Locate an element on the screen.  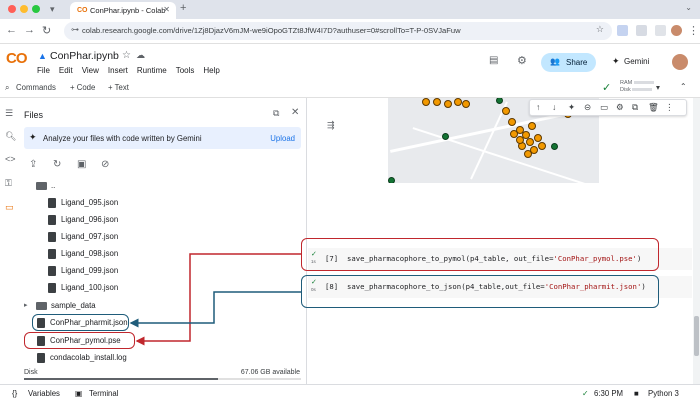
annotation-arrows is located at coordinates (215, 299).